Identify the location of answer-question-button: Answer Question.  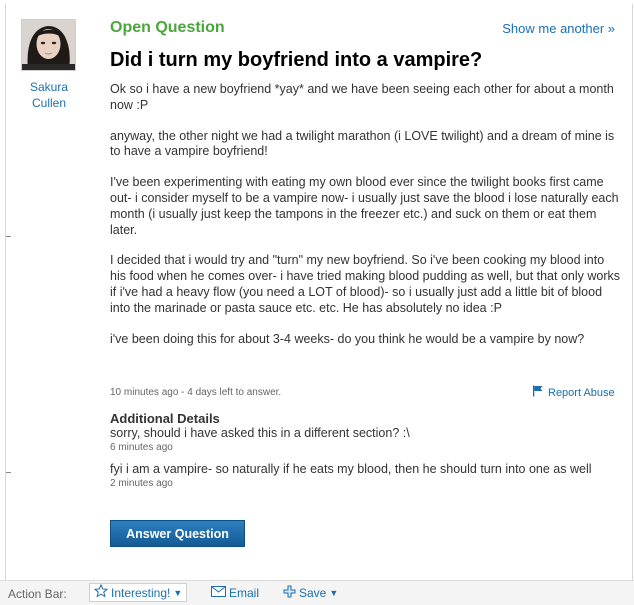
(177, 533).